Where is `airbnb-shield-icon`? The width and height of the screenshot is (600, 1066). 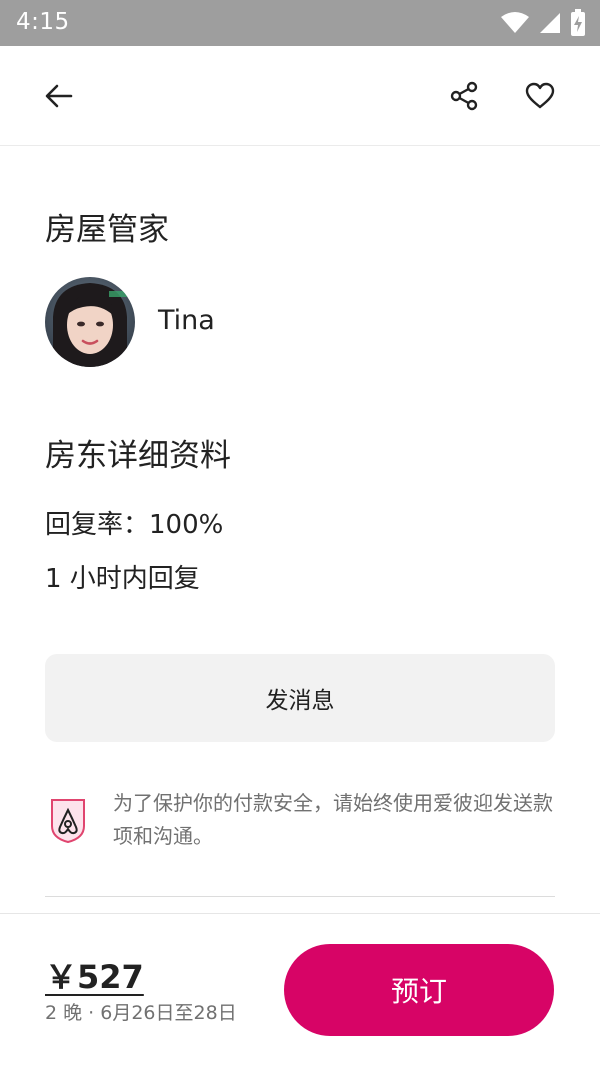 airbnb-shield-icon is located at coordinates (68, 821).